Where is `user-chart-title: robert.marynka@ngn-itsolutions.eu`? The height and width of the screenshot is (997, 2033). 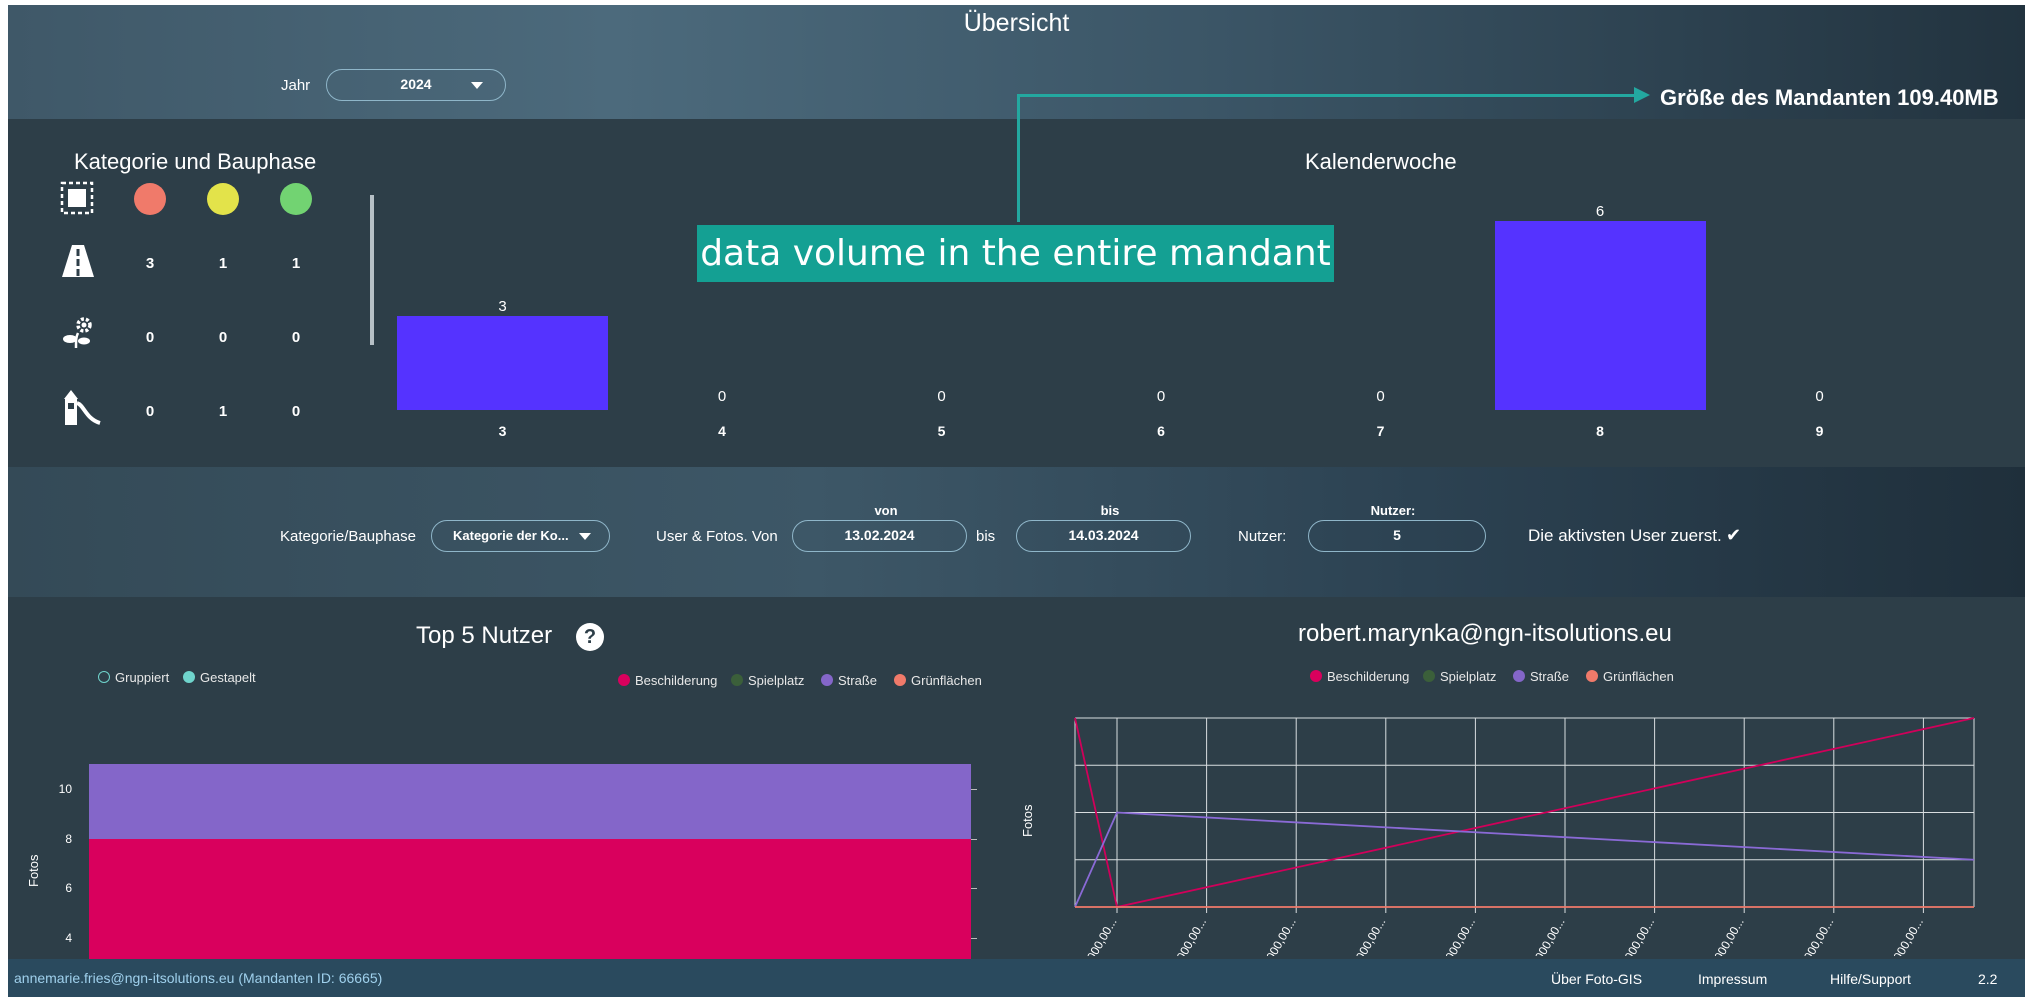
user-chart-title: robert.marynka@ngn-itsolutions.eu is located at coordinates (1485, 633).